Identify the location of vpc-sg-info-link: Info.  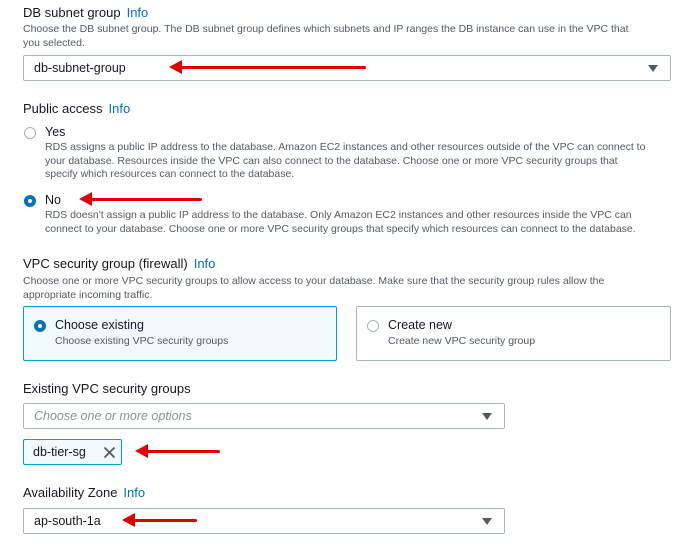
(205, 263).